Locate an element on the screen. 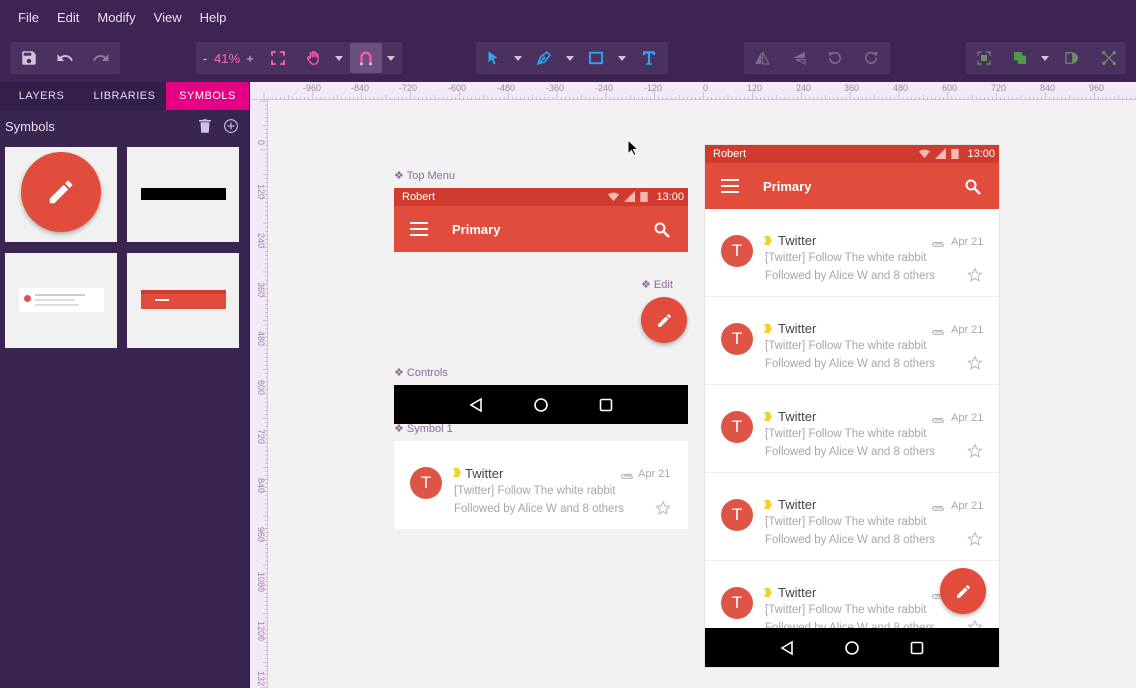  ruler-label: 720 is located at coordinates (999, 88).